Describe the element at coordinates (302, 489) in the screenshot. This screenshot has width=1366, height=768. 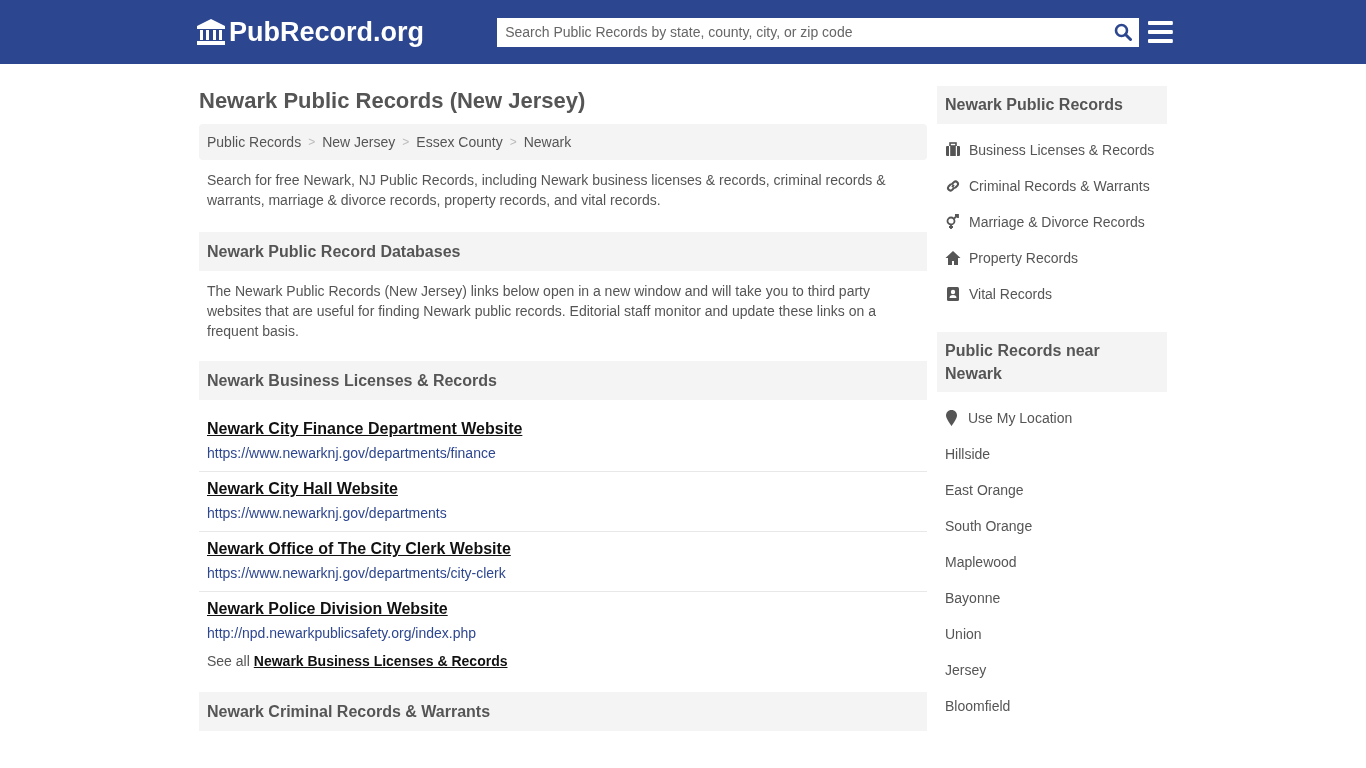
I see `record-link: Newark City Hall Website` at that location.